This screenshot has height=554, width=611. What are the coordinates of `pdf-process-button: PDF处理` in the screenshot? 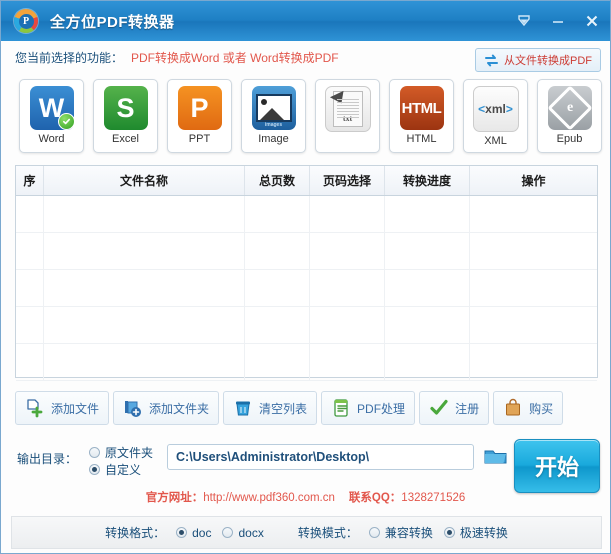 It's located at (368, 408).